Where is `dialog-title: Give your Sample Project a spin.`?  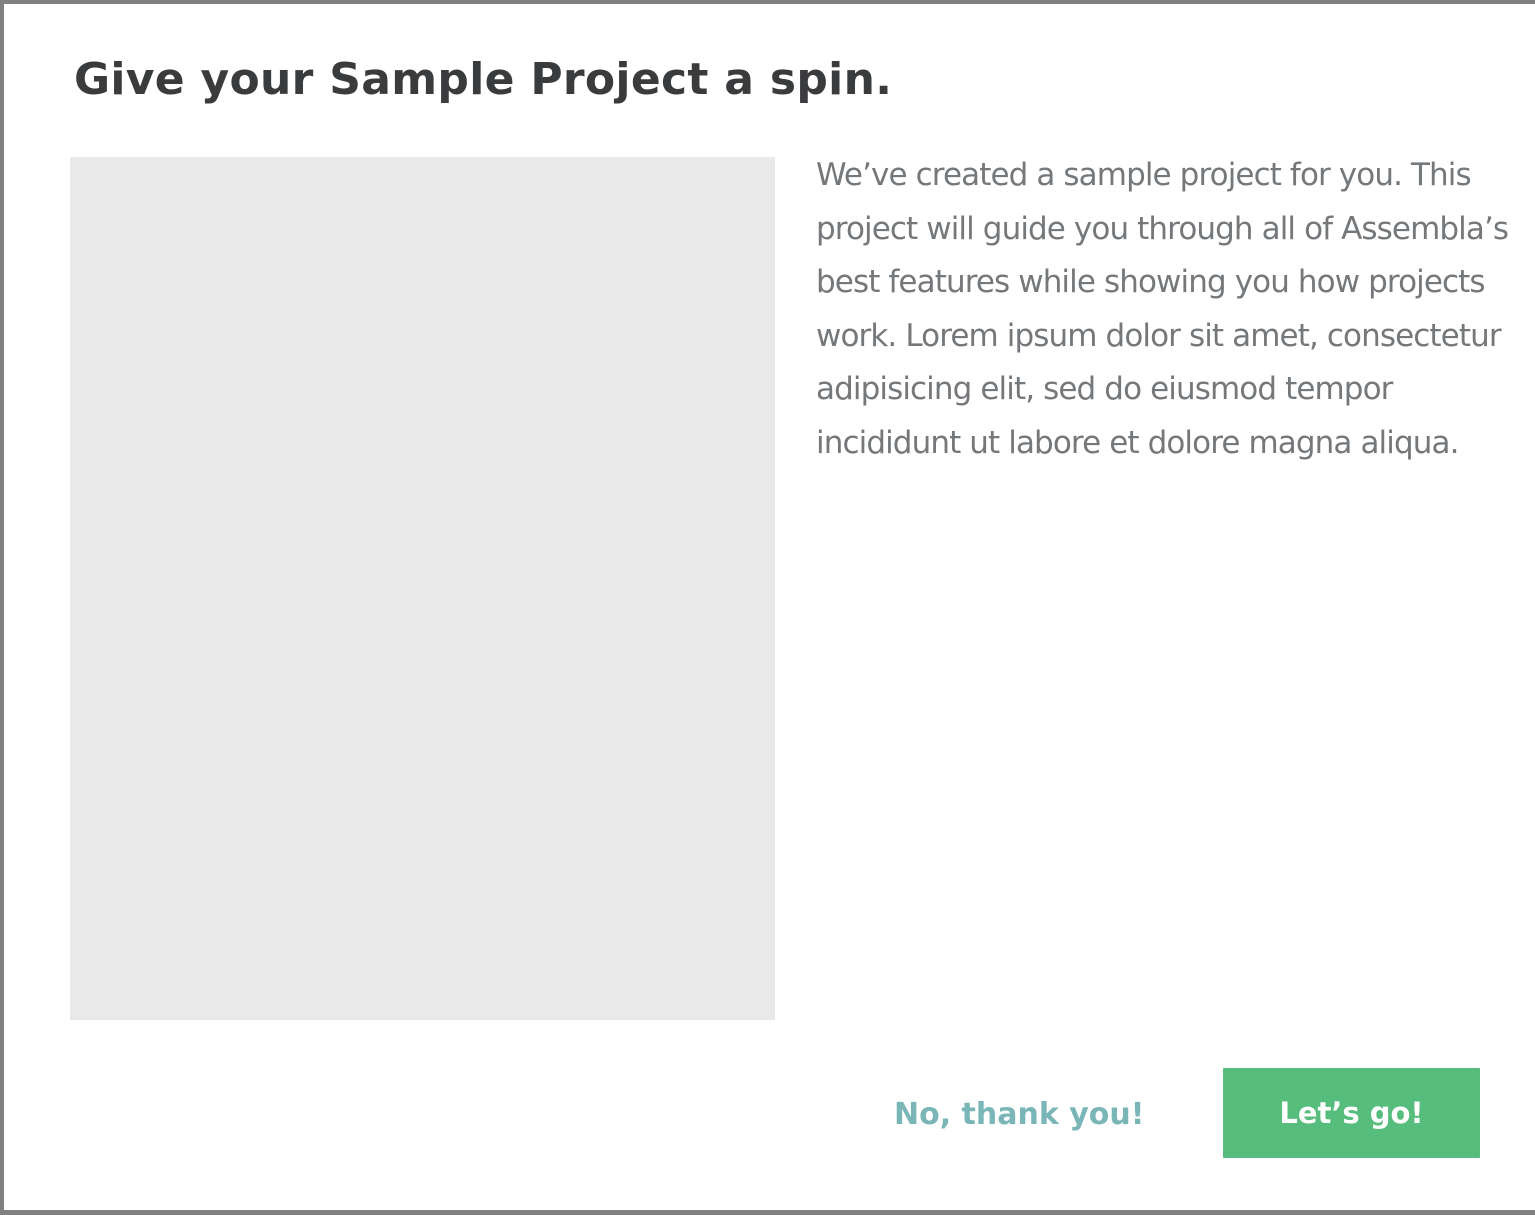 dialog-title: Give your Sample Project a spin. is located at coordinates (483, 79).